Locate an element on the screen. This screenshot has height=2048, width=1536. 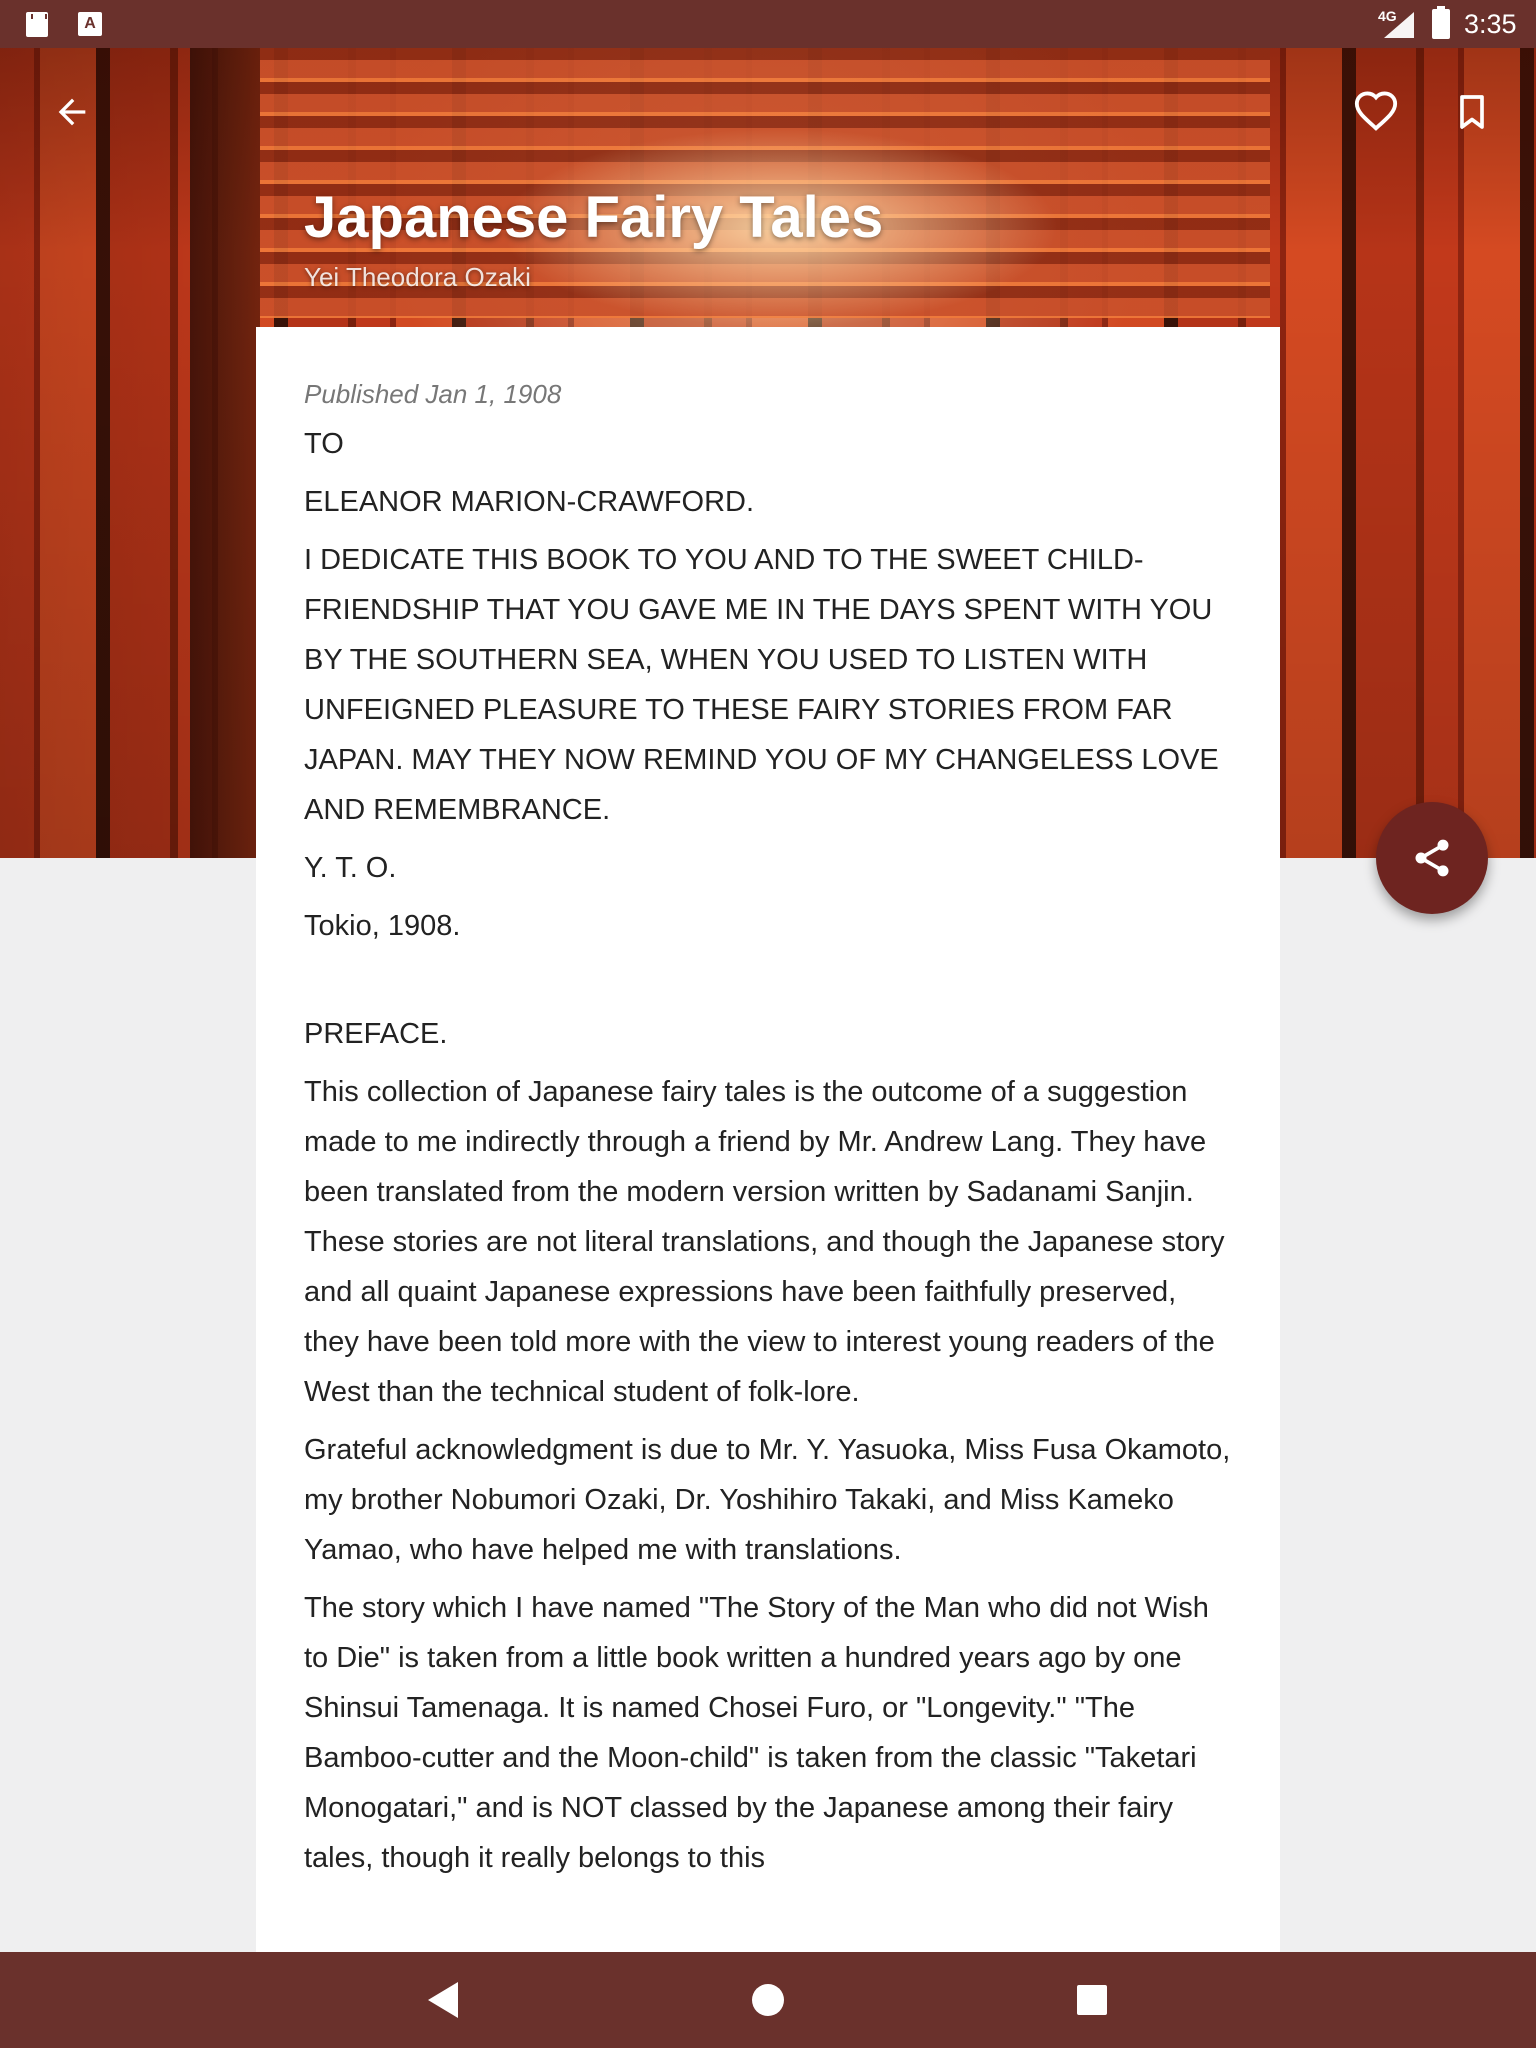
nav-home-icon is located at coordinates (768, 2000).